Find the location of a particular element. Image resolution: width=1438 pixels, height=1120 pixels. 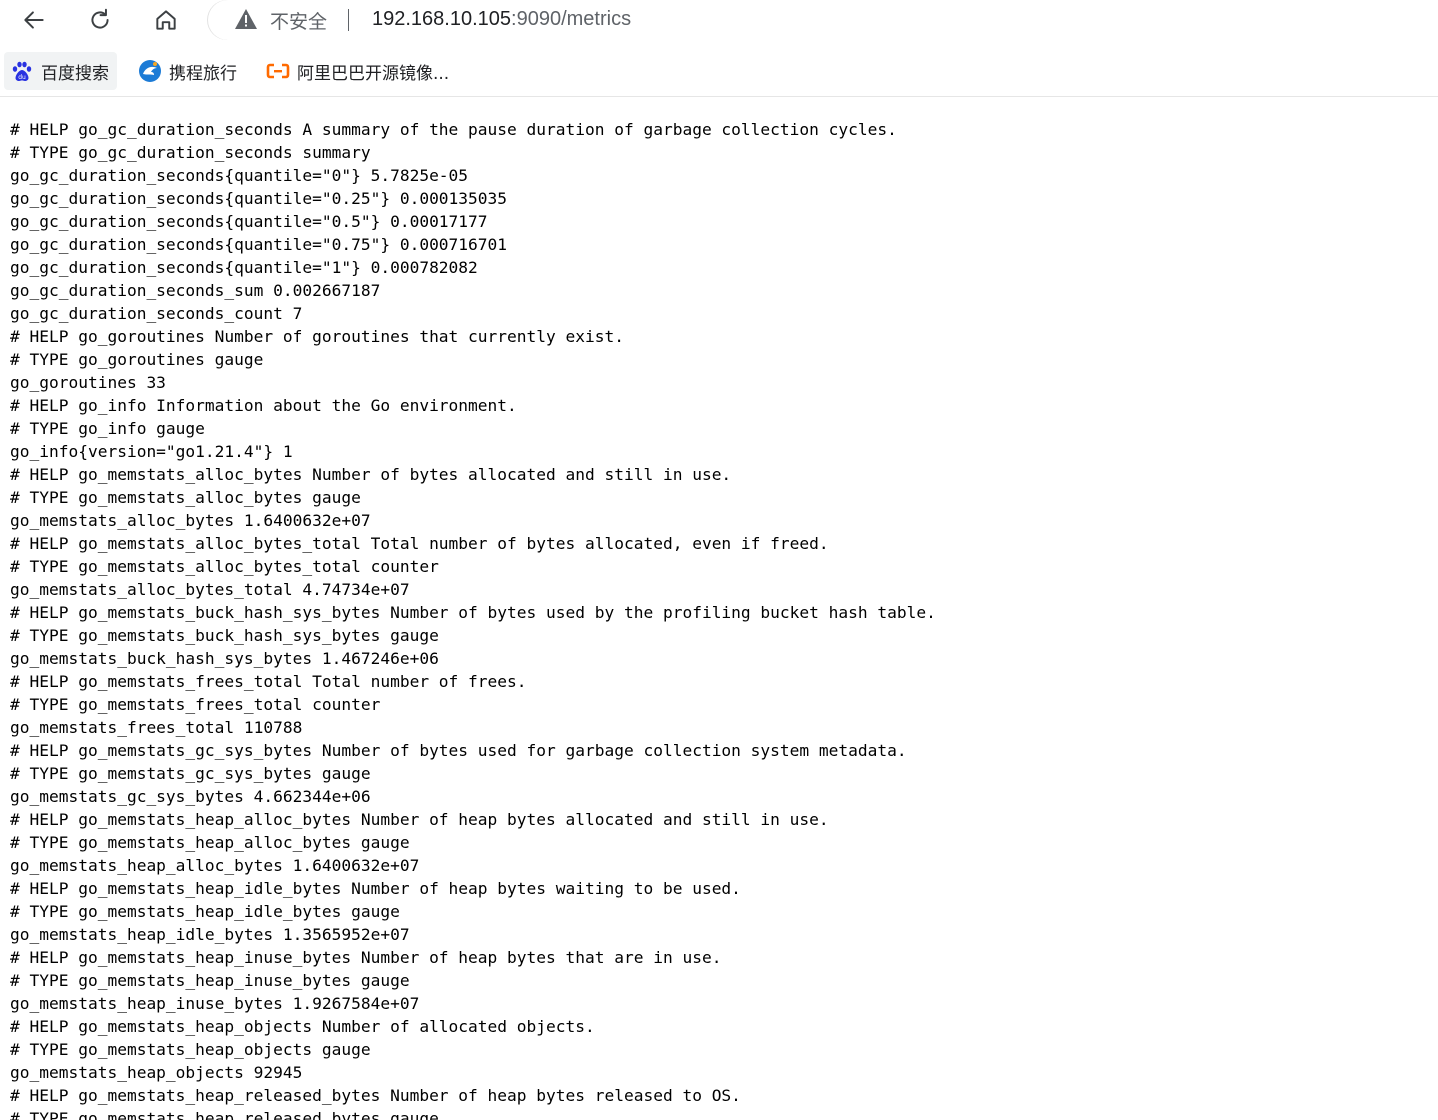

home-icon is located at coordinates (166, 20).